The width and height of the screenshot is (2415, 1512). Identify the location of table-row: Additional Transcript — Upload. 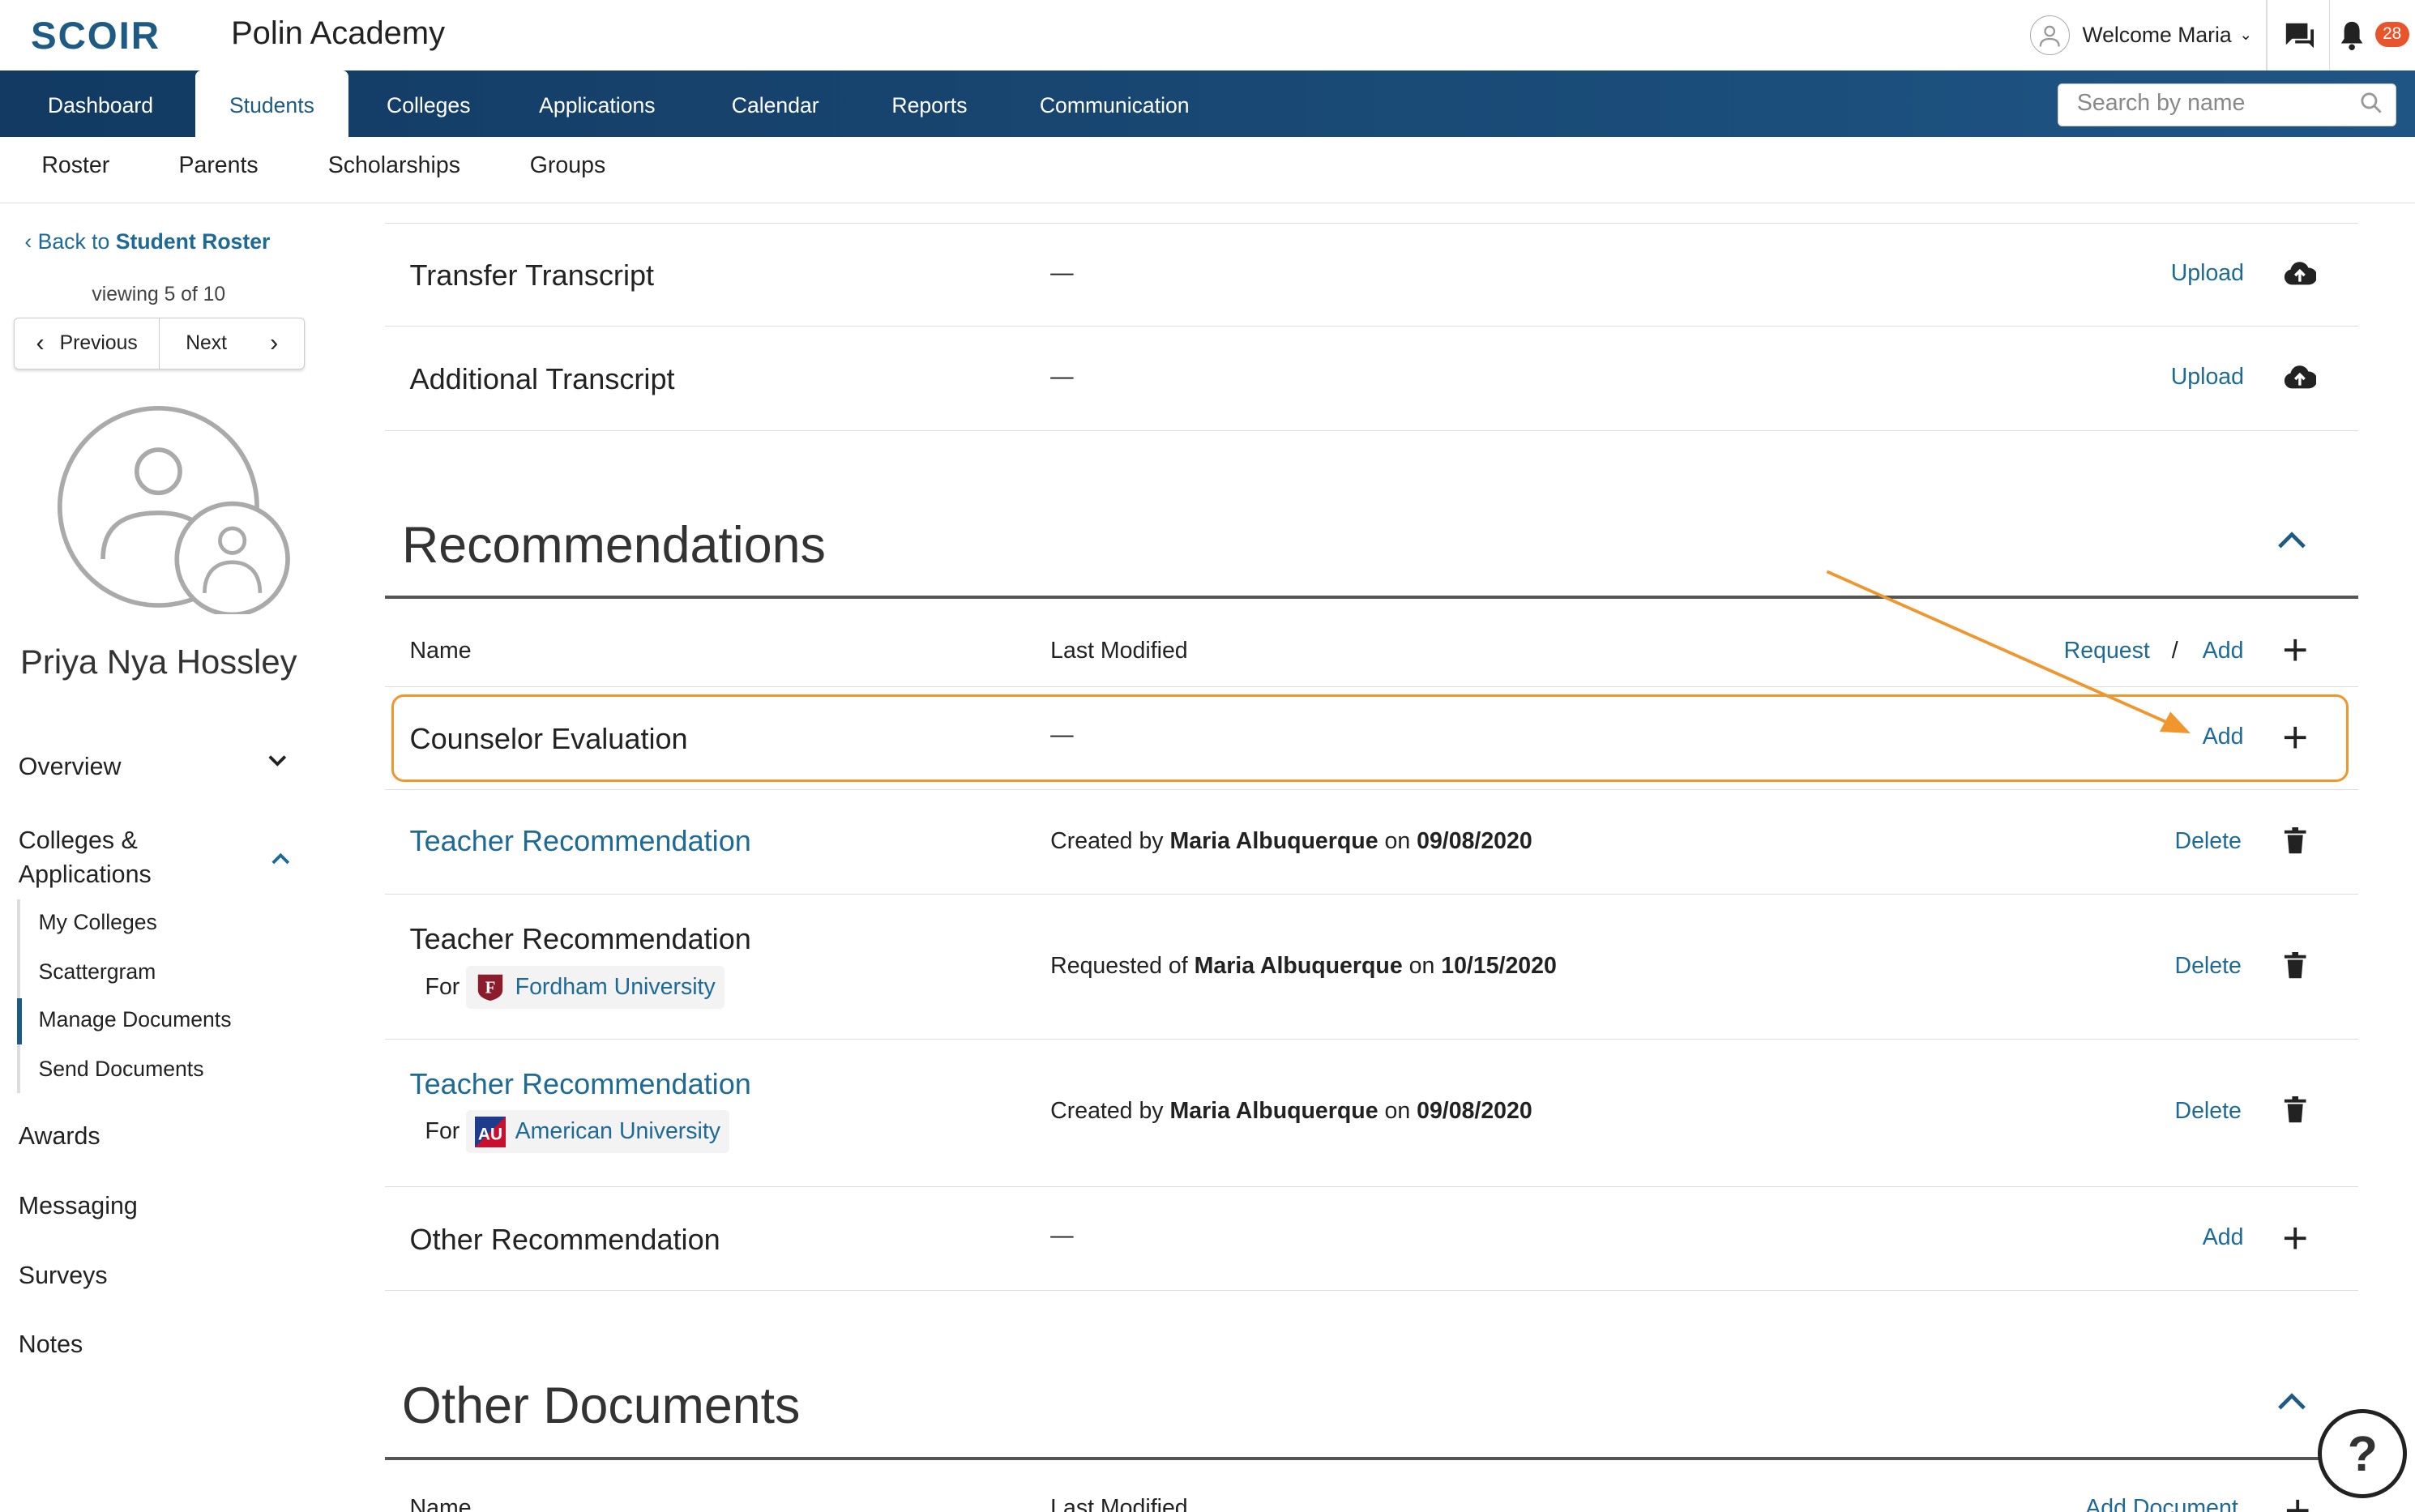
(1371, 379).